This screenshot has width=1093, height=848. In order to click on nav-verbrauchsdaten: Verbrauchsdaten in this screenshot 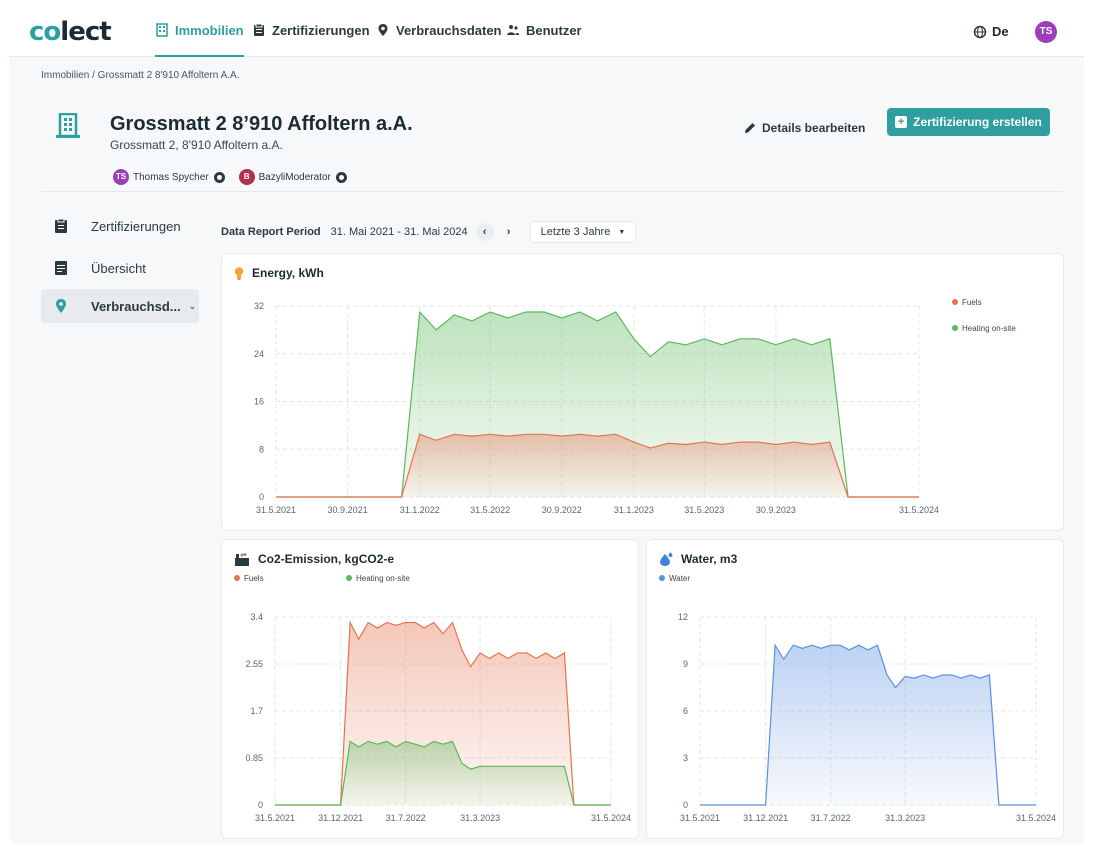, I will do `click(439, 40)`.